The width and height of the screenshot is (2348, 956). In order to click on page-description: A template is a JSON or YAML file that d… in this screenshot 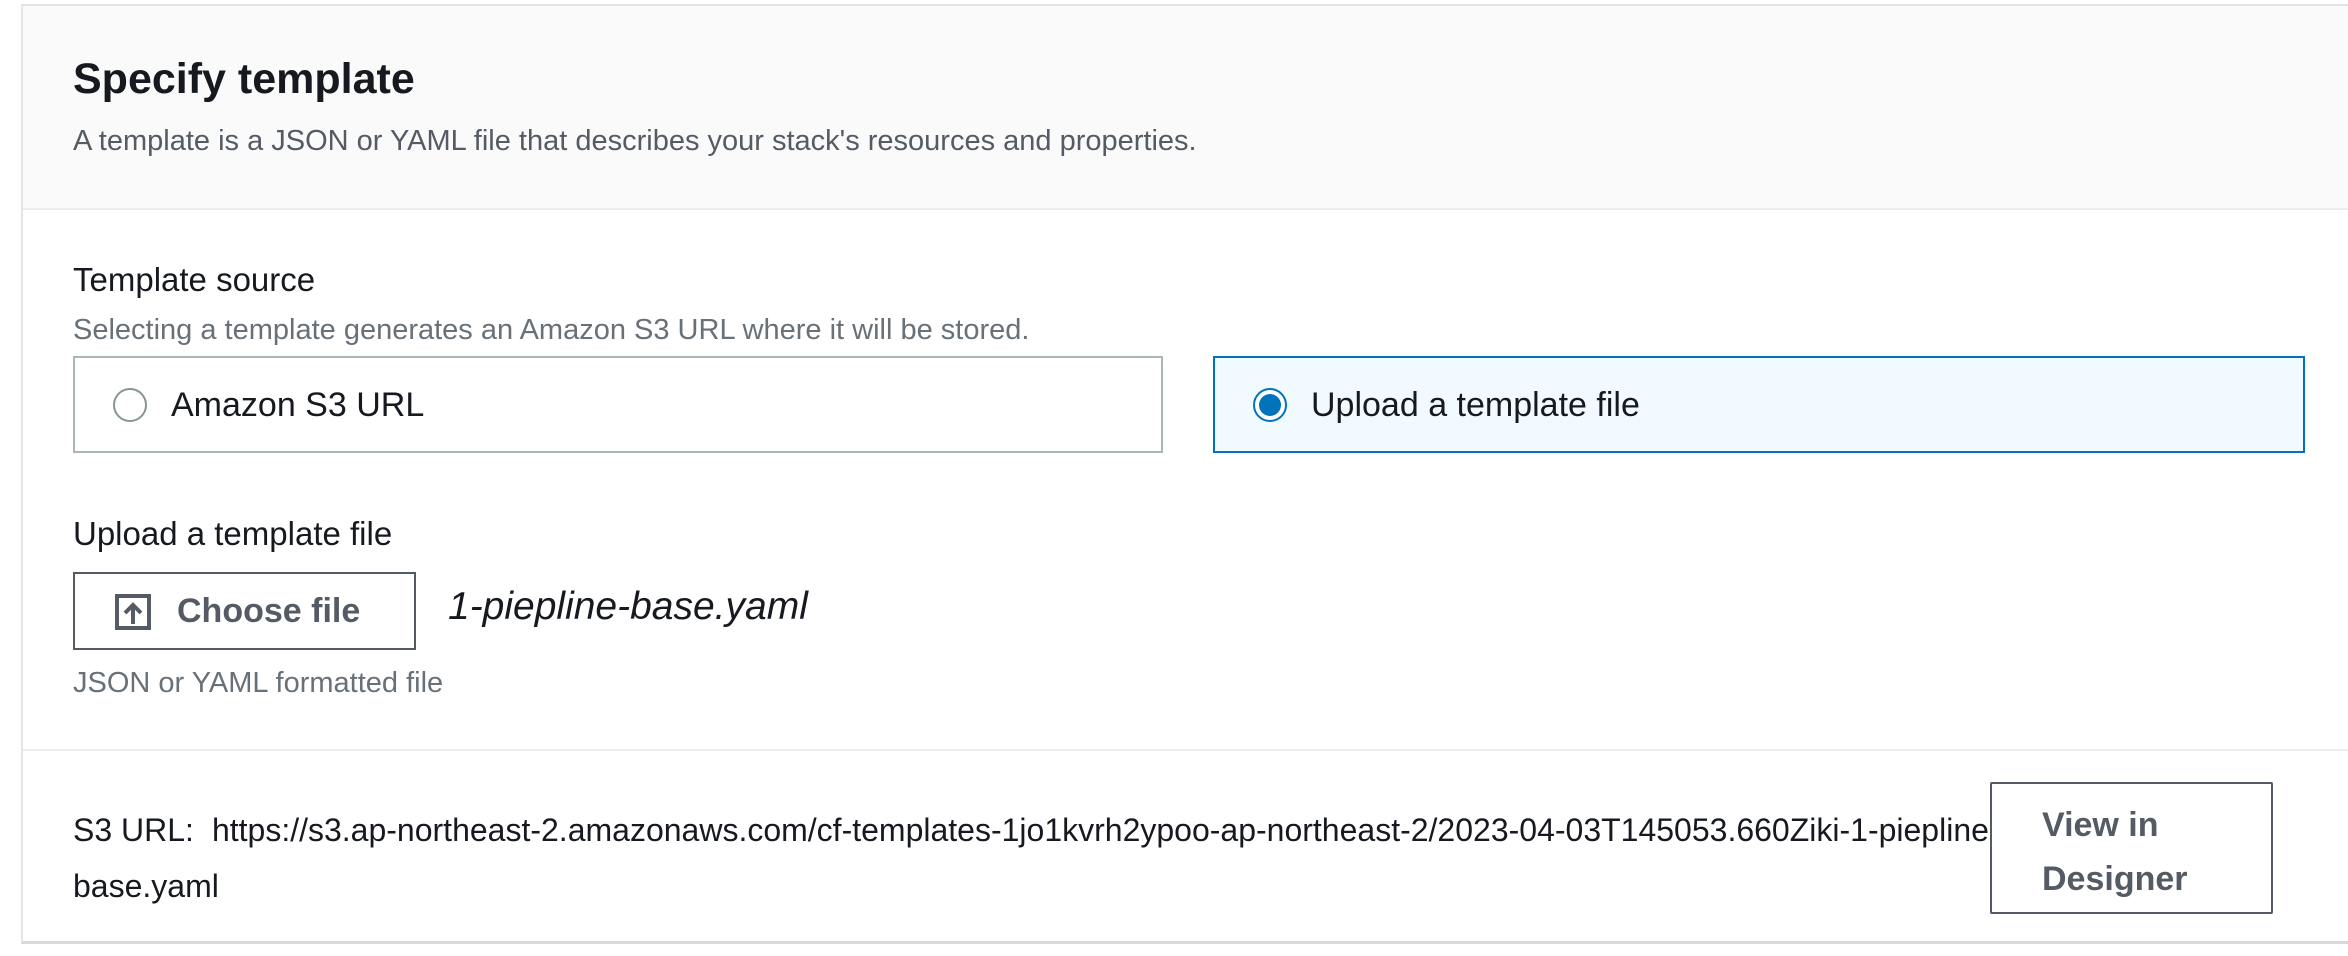, I will do `click(635, 141)`.